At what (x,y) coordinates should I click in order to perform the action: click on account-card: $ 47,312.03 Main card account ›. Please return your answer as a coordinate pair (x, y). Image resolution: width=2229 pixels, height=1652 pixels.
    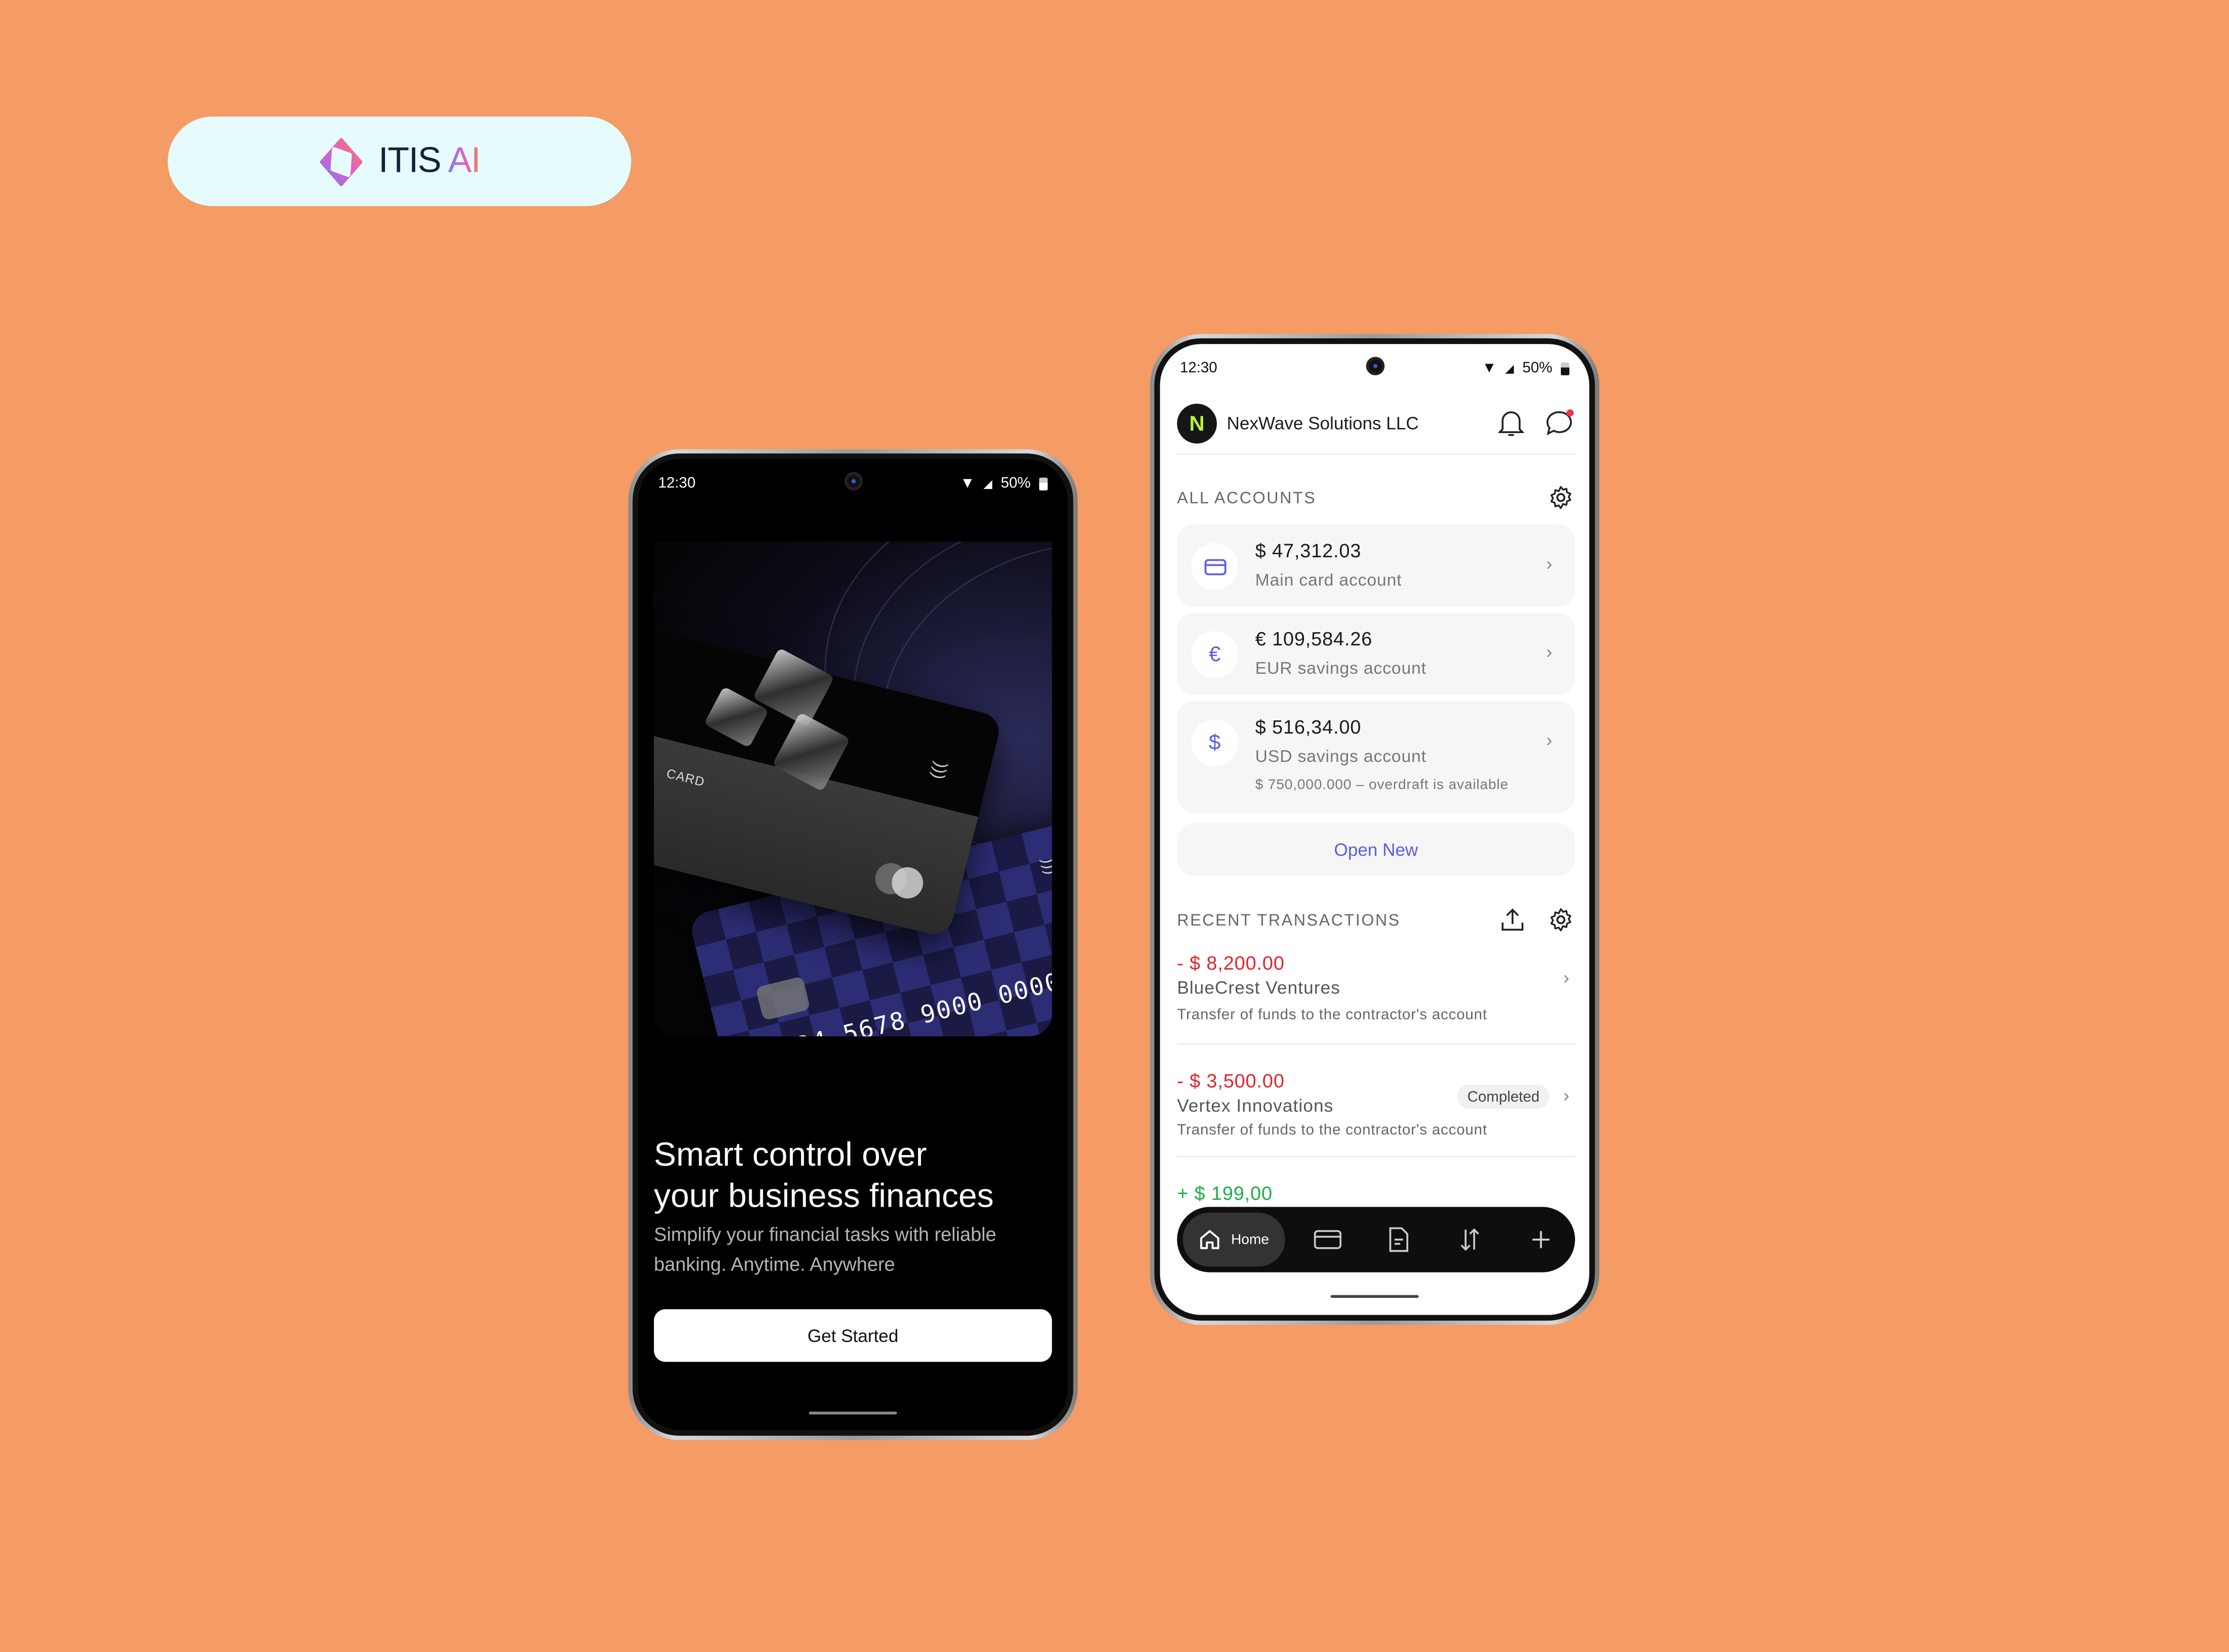
    Looking at the image, I should click on (1376, 565).